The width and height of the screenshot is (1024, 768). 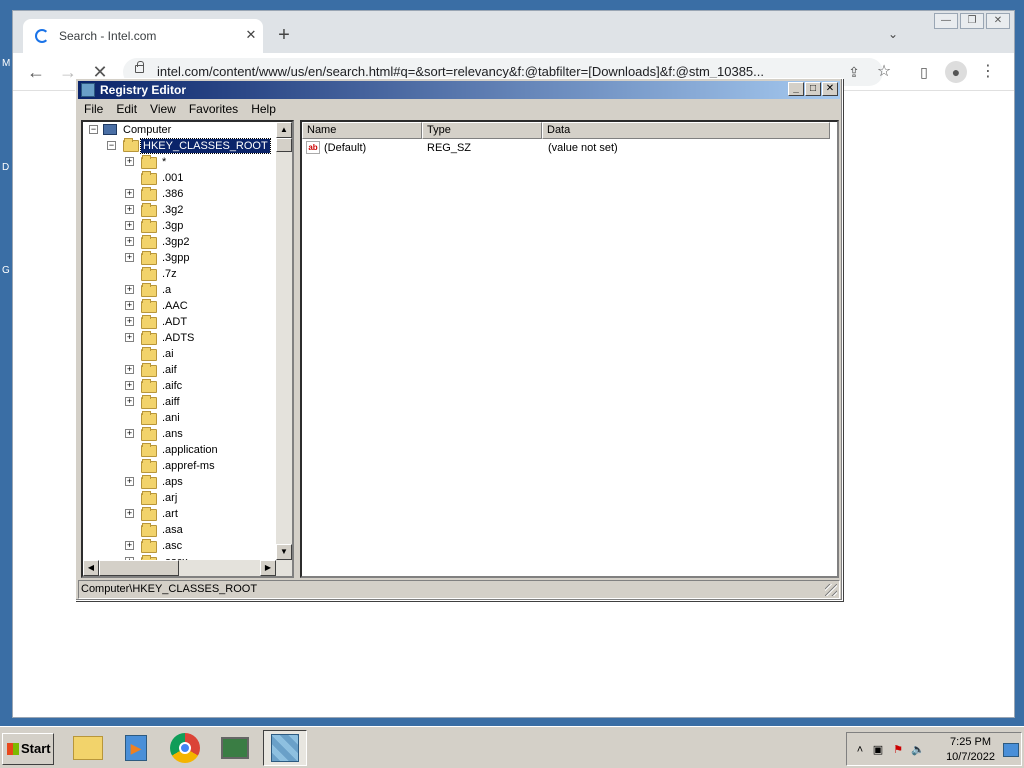 What do you see at coordinates (263, 109) in the screenshot?
I see `menu-help: Help` at bounding box center [263, 109].